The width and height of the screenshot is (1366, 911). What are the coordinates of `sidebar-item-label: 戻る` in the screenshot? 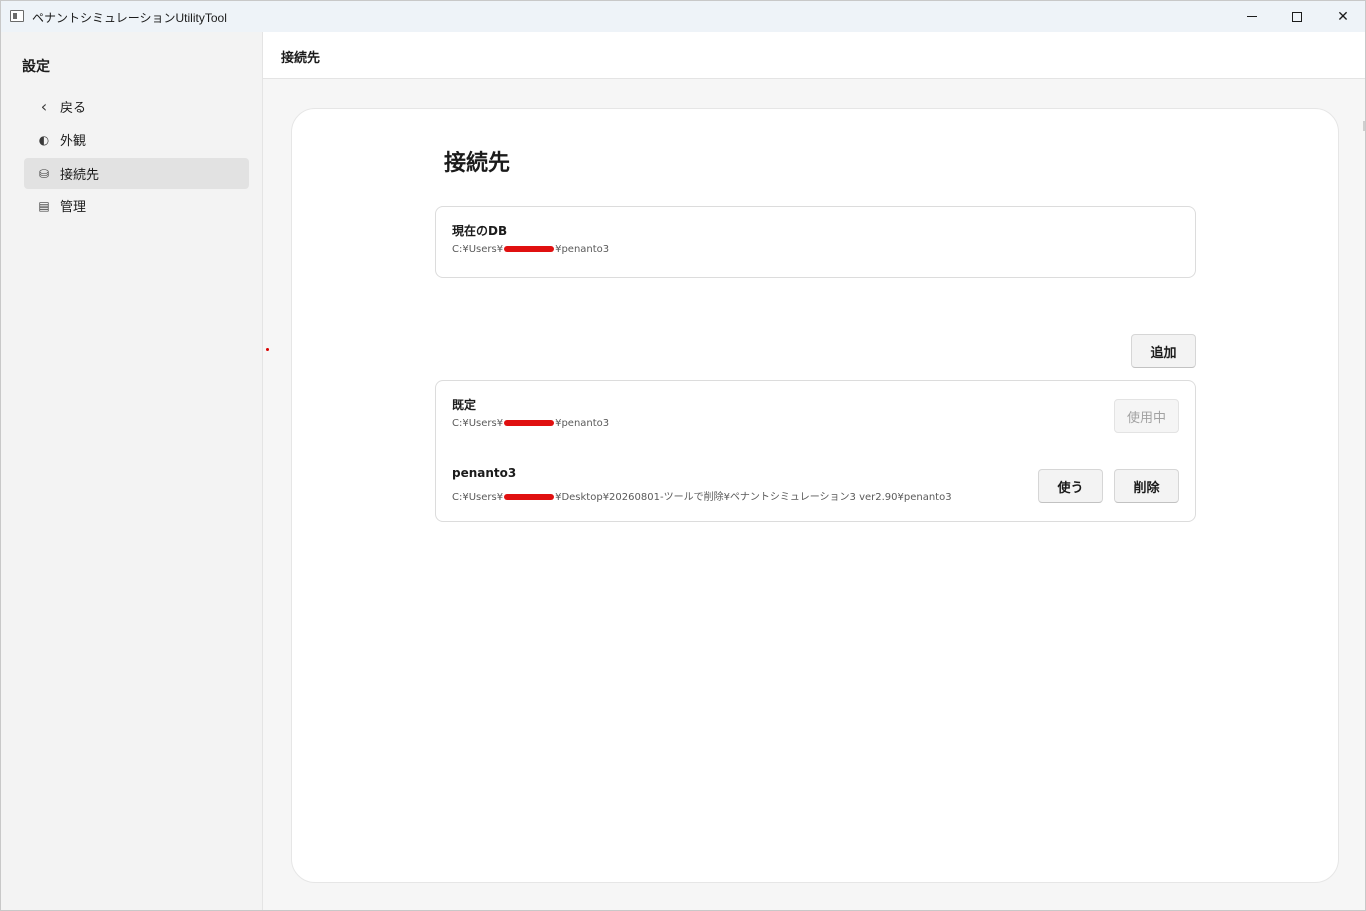 It's located at (73, 108).